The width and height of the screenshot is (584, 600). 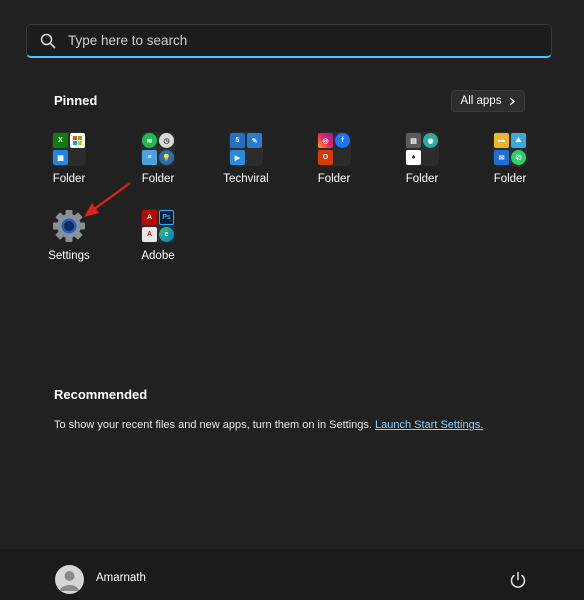 What do you see at coordinates (481, 101) in the screenshot?
I see `all-apps-label: All apps` at bounding box center [481, 101].